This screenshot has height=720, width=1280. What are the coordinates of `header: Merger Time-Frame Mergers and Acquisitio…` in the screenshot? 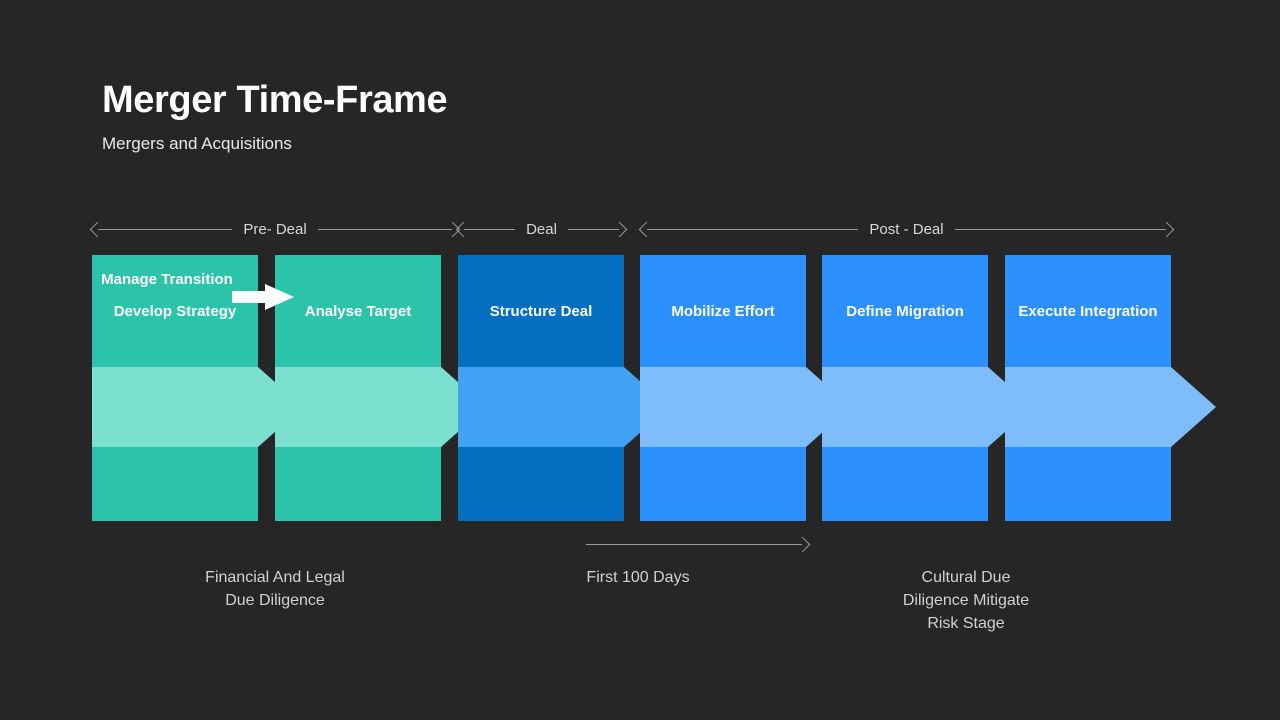 It's located at (275, 116).